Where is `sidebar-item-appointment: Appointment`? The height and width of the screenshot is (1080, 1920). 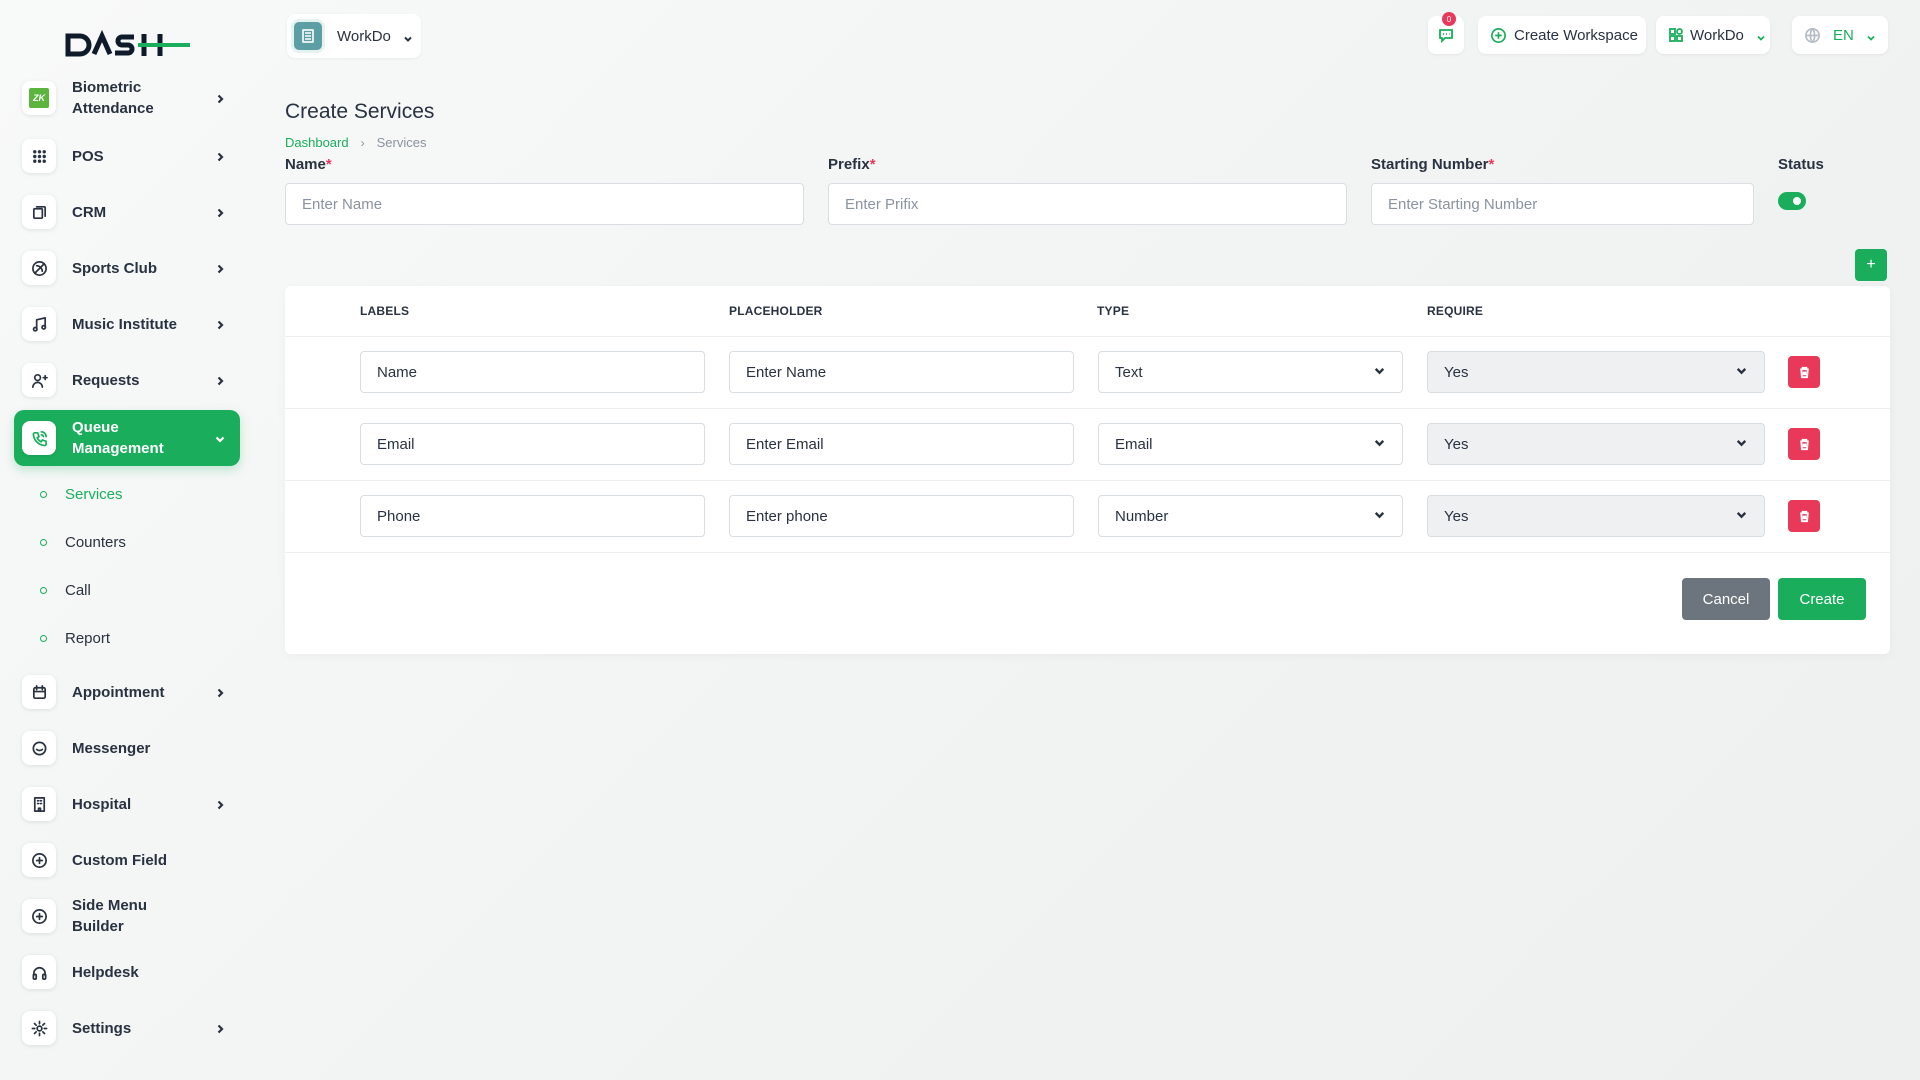
sidebar-item-appointment: Appointment is located at coordinates (127, 692).